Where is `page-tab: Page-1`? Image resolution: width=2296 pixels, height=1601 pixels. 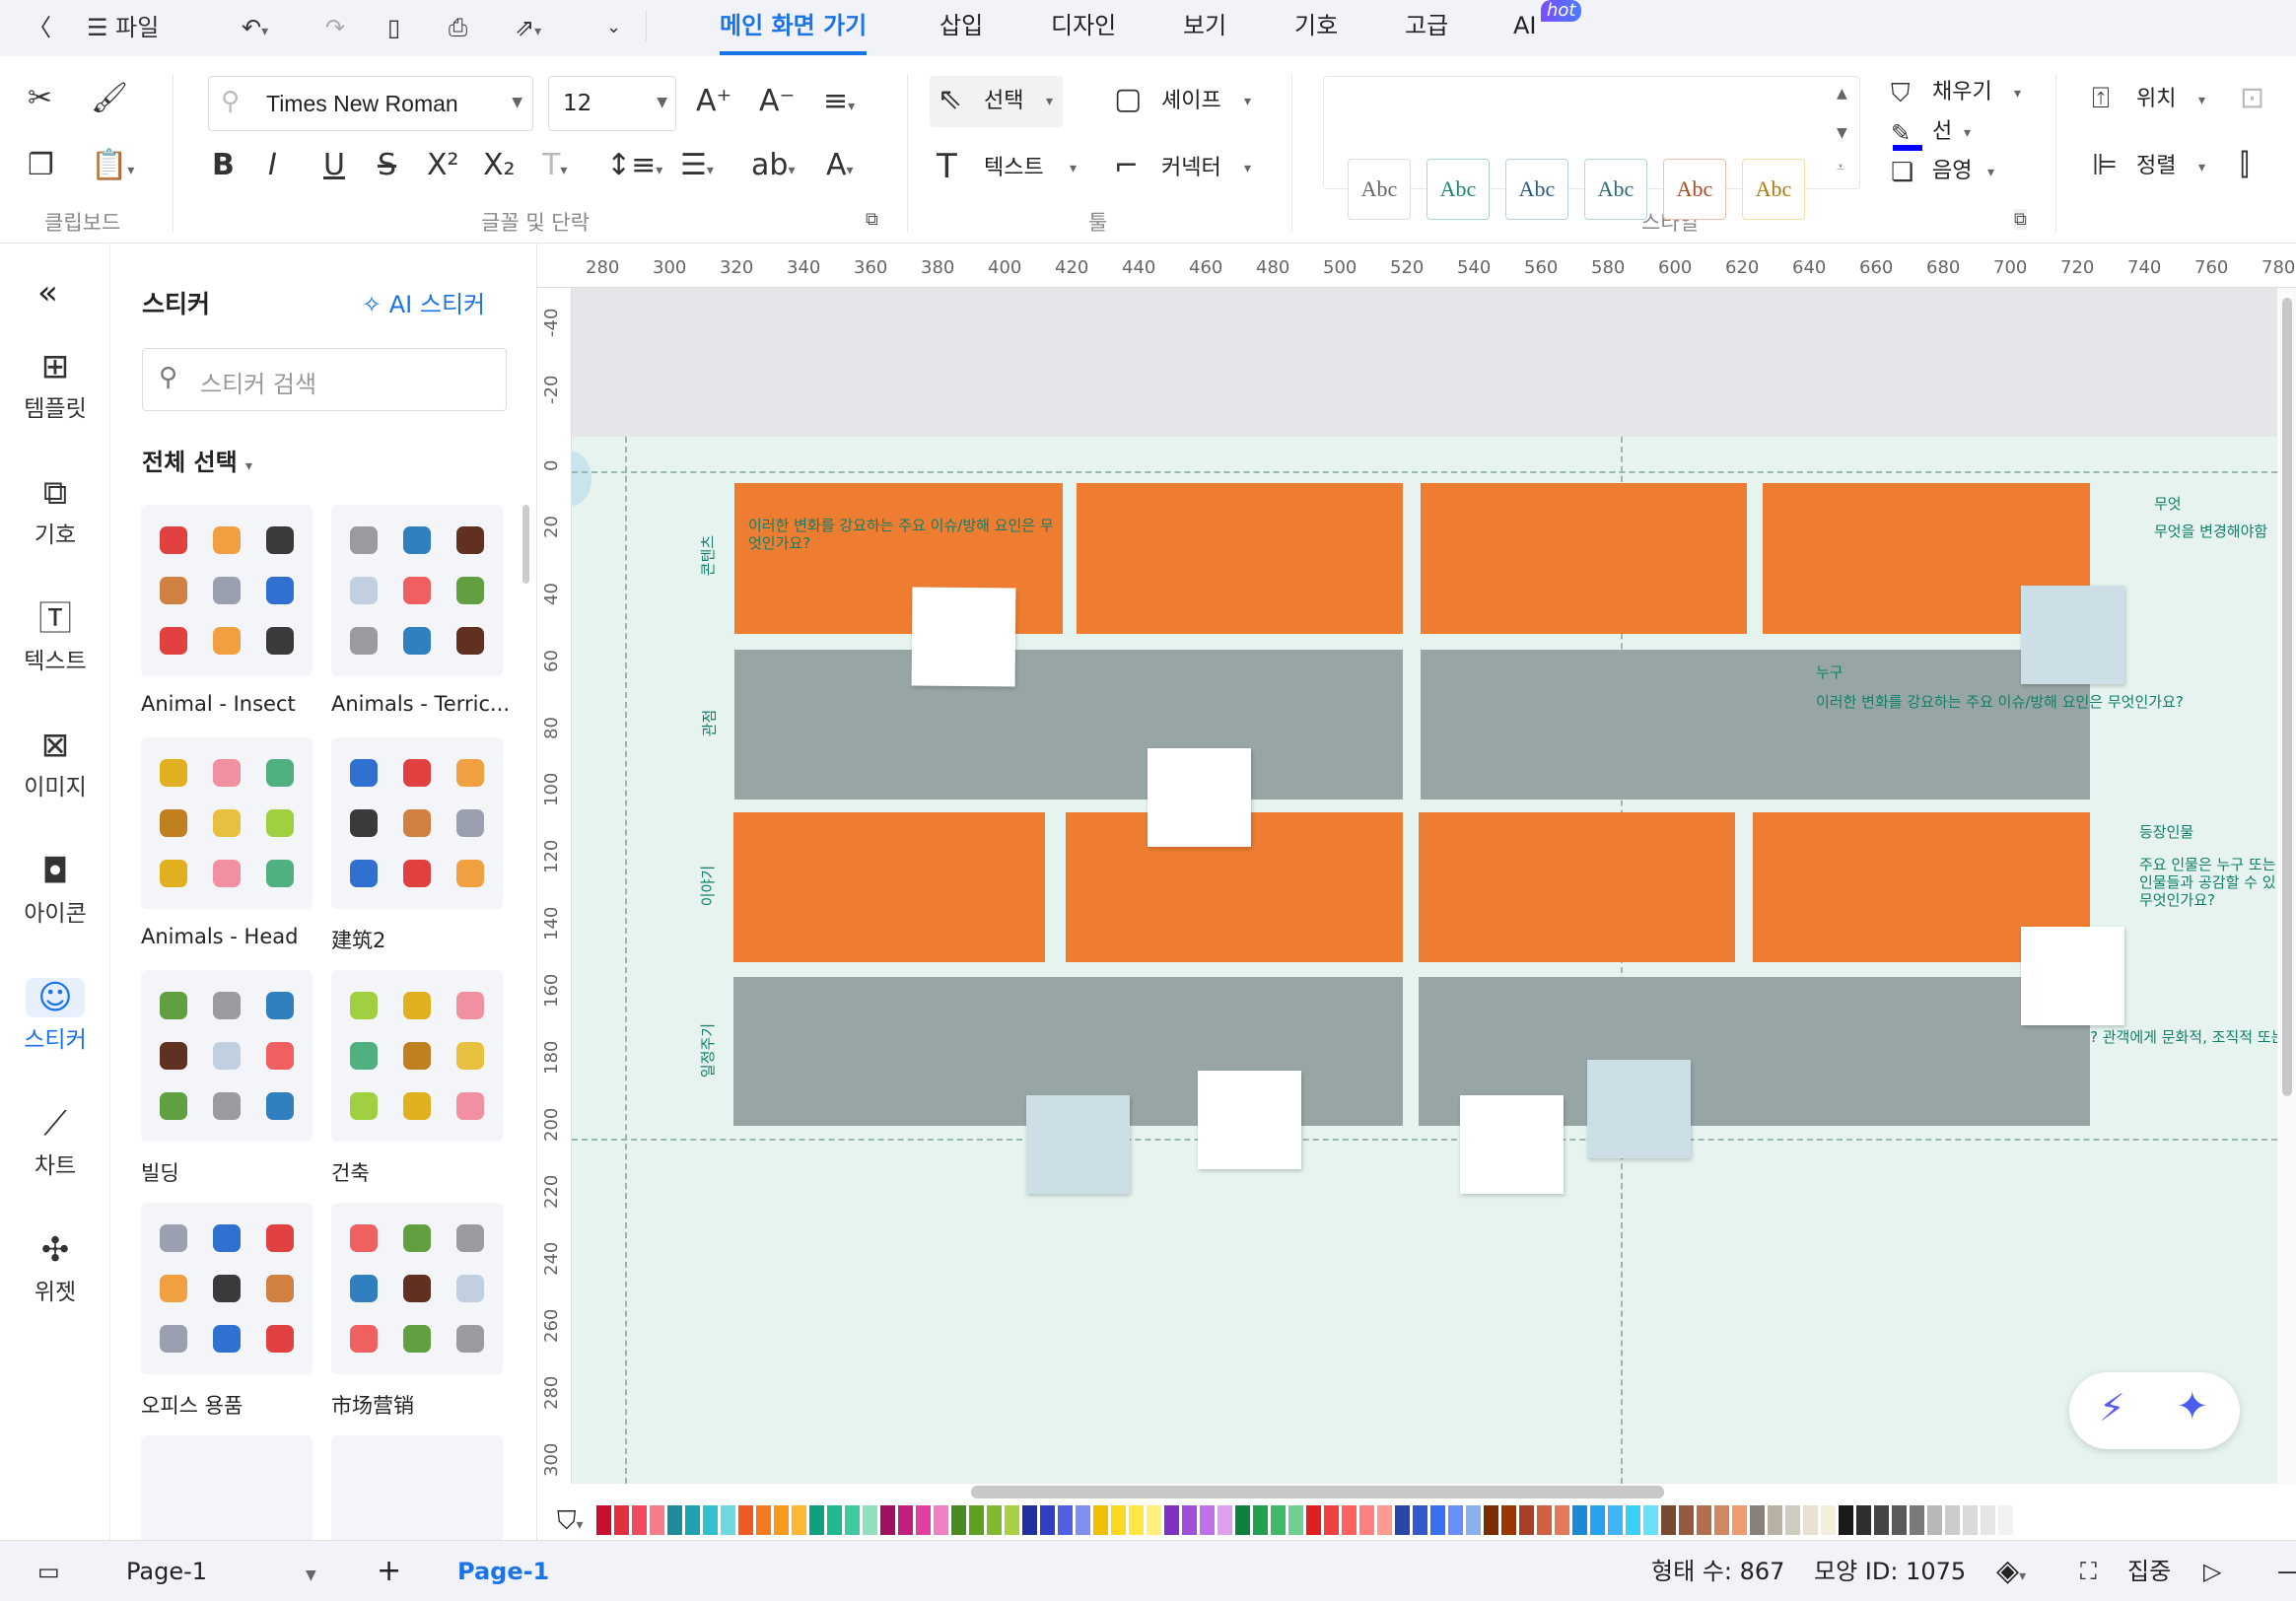 page-tab: Page-1 is located at coordinates (503, 1572).